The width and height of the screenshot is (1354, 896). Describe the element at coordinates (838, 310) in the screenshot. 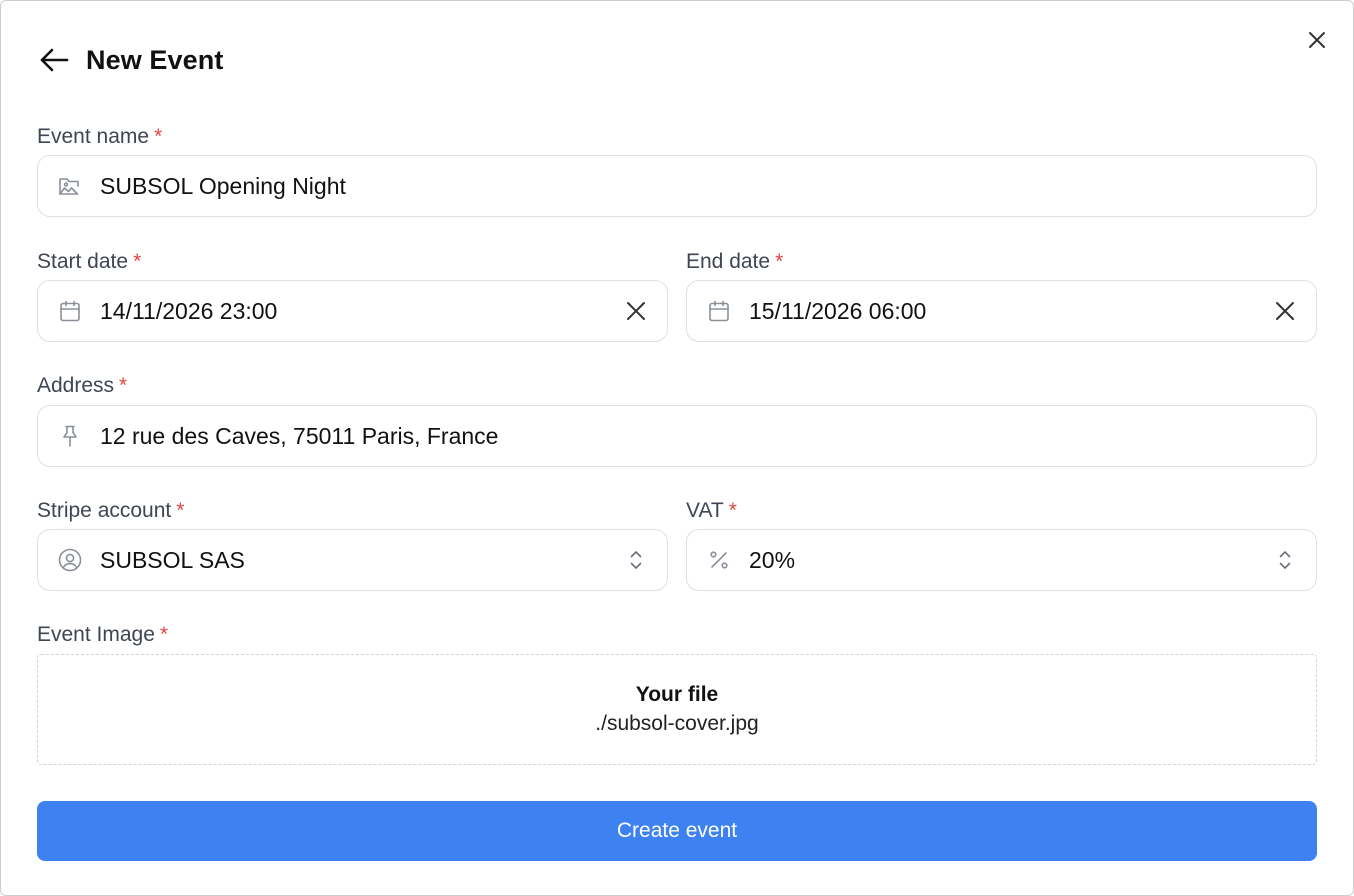

I see `end-date-value: 15/11/2026 06:00` at that location.